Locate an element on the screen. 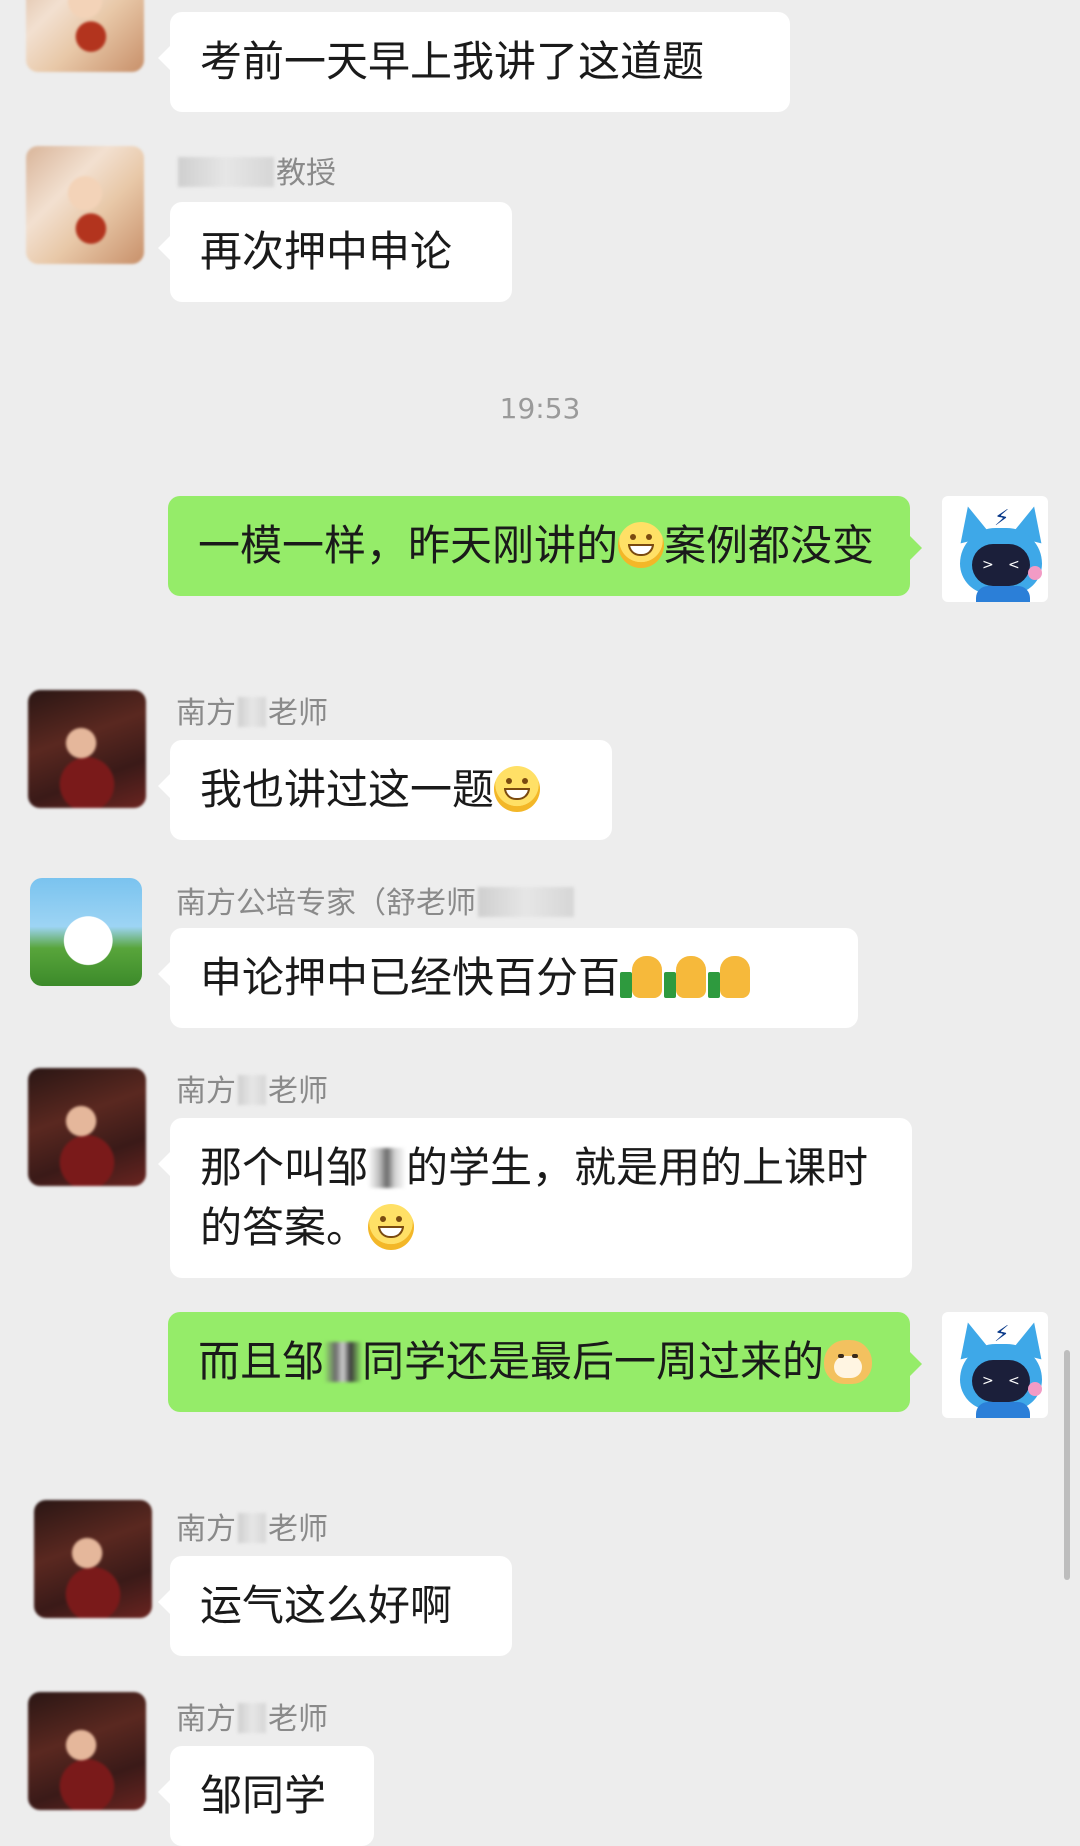 The height and width of the screenshot is (1846, 1080). message-bubble-outgoing: 一模一样，昨天刚讲的 案例都没变 is located at coordinates (545, 546).